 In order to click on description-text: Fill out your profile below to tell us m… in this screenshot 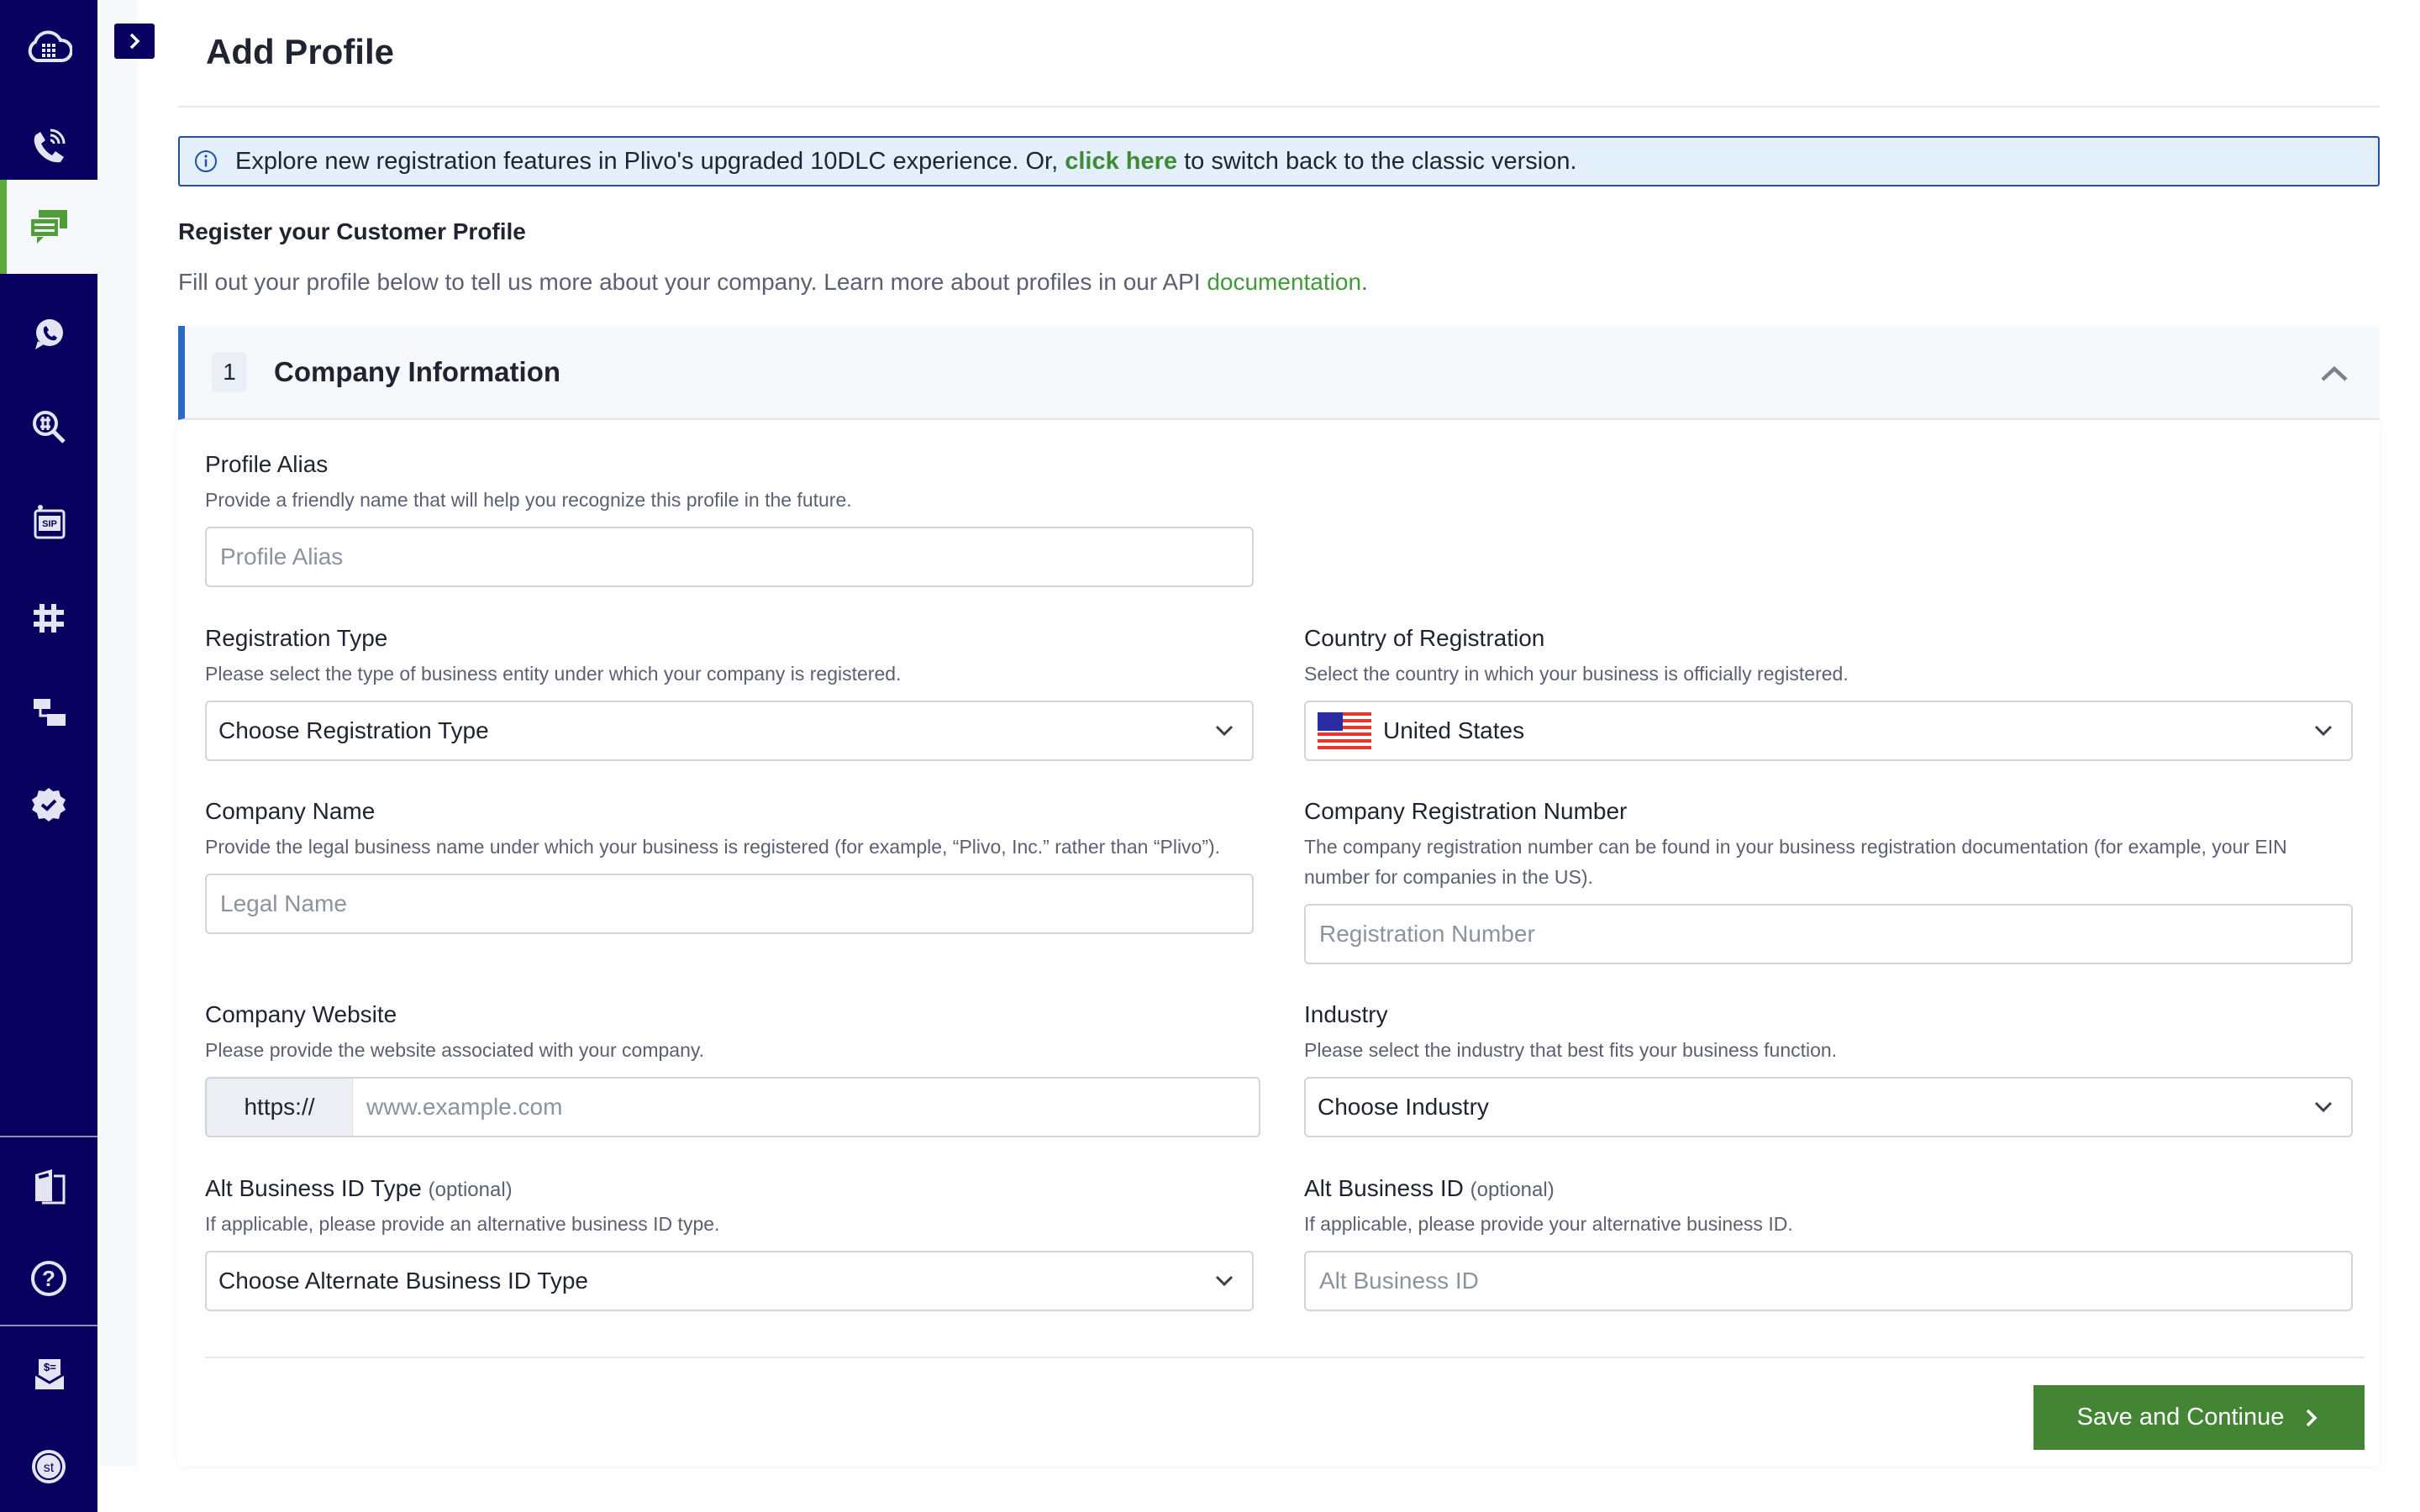, I will do `click(692, 282)`.